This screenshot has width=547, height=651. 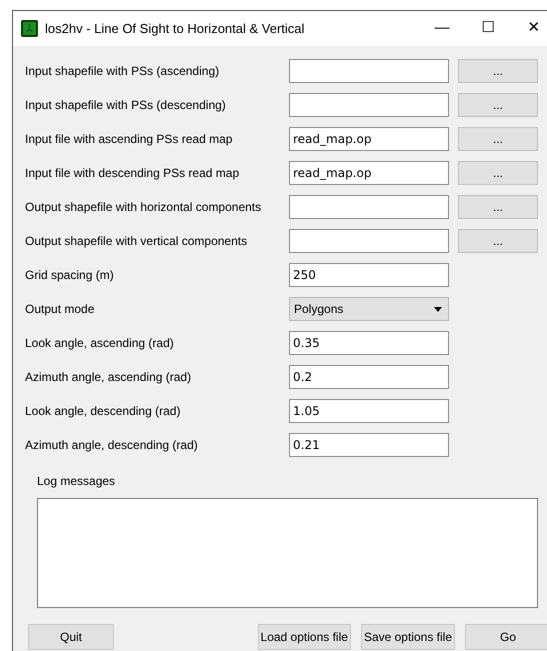 What do you see at coordinates (407, 637) in the screenshot?
I see `action-button: Save options file` at bounding box center [407, 637].